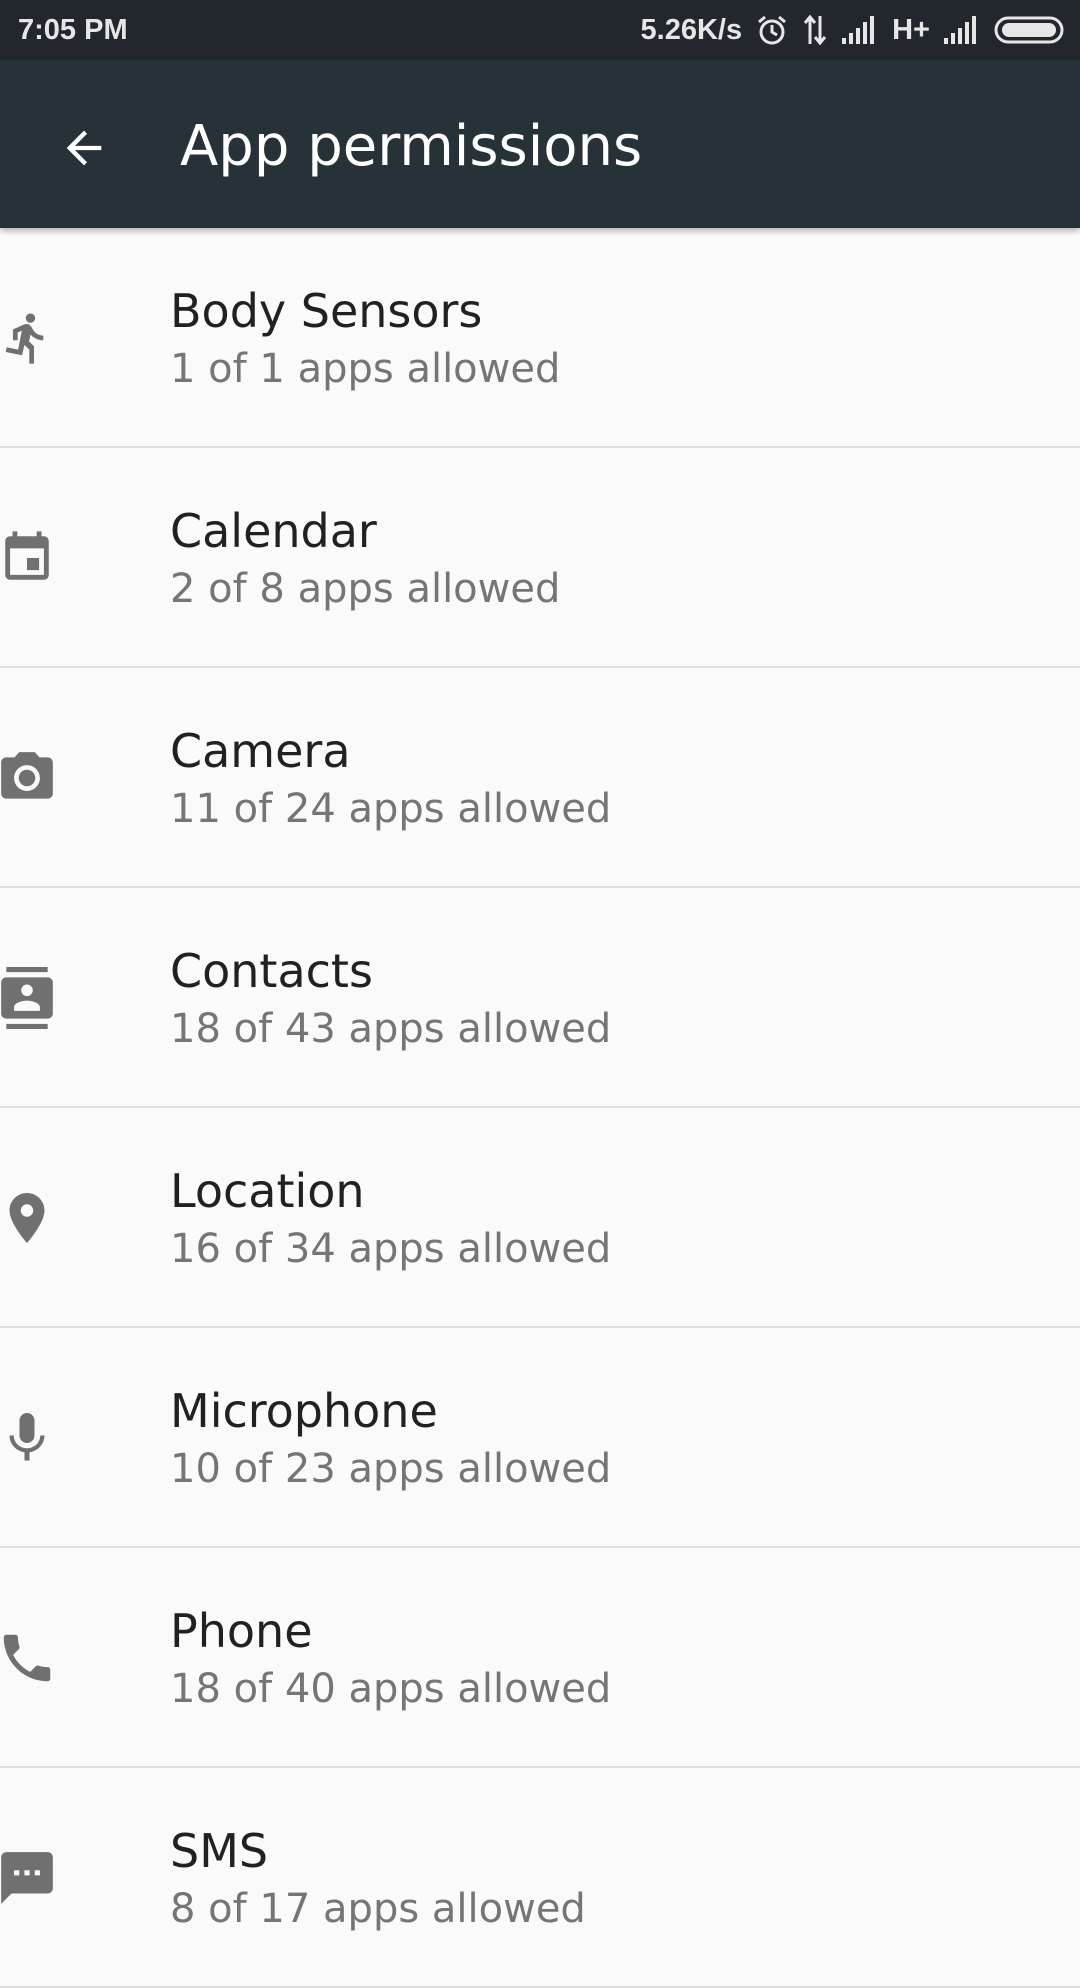 This screenshot has height=1988, width=1080. What do you see at coordinates (411, 146) in the screenshot?
I see `page-title: App permissions` at bounding box center [411, 146].